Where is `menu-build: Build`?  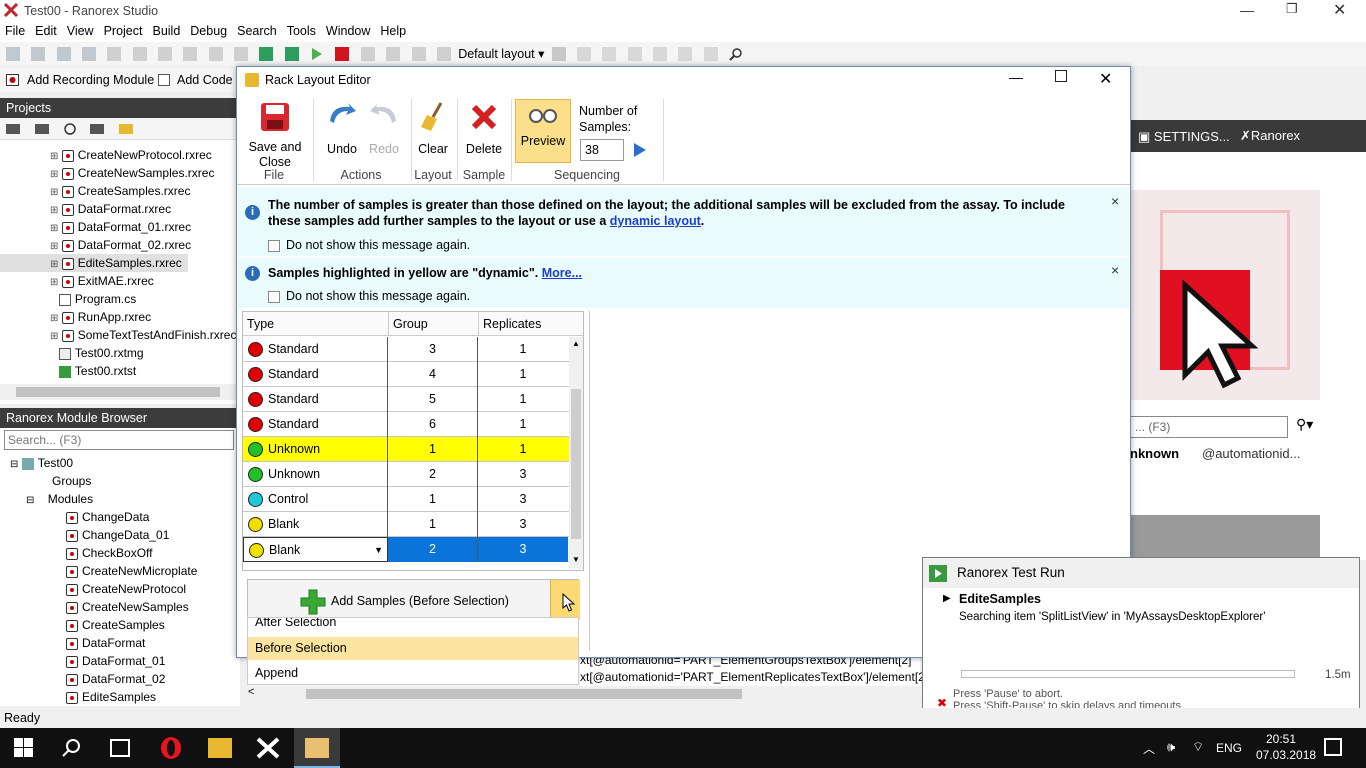
menu-build: Build is located at coordinates (166, 31).